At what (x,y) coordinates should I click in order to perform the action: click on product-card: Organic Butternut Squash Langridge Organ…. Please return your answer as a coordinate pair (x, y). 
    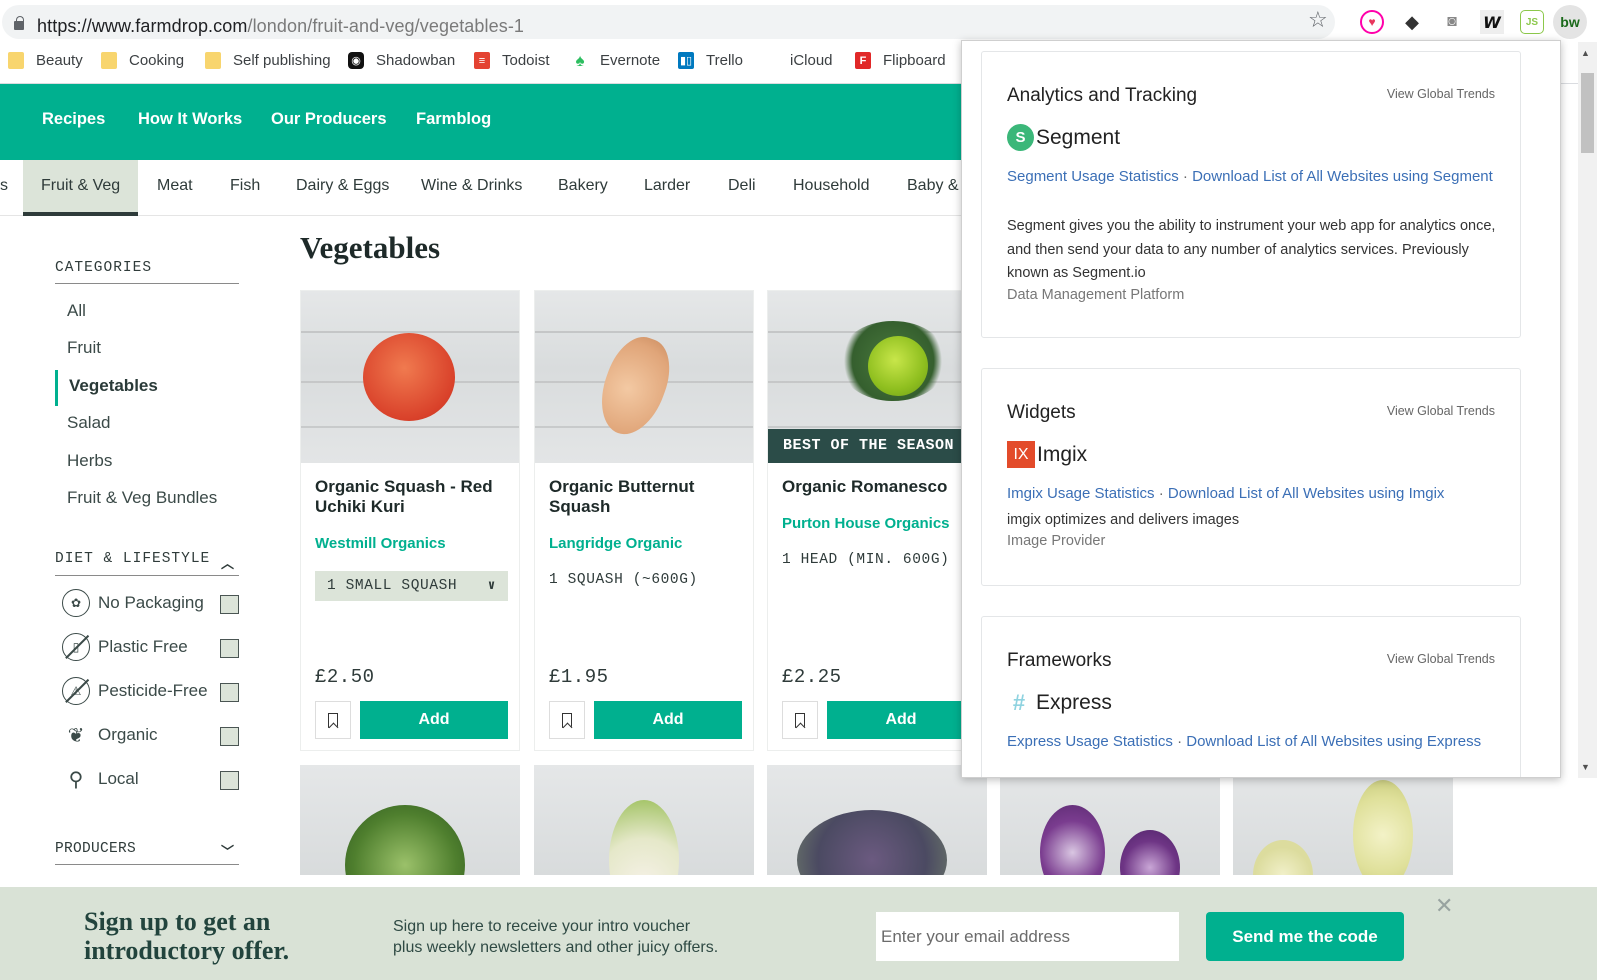
    Looking at the image, I should click on (644, 520).